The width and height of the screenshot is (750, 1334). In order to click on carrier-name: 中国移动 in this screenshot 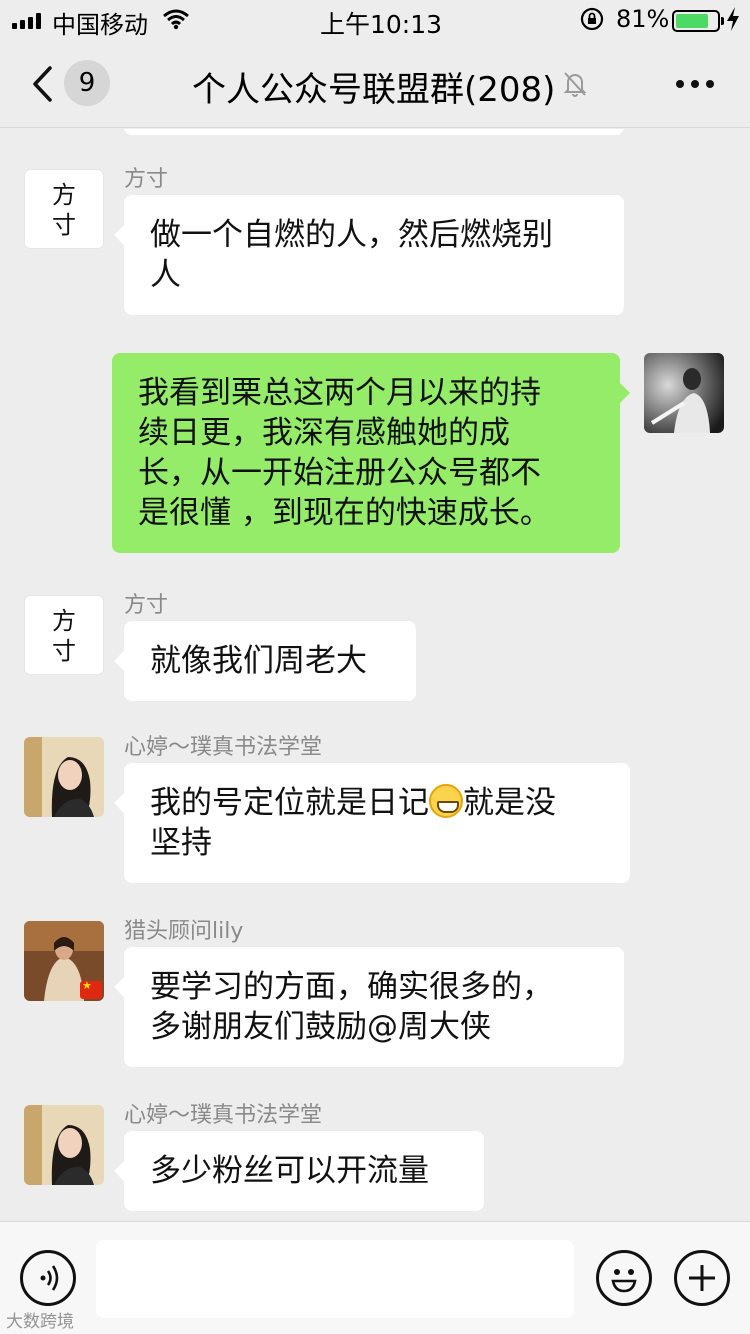, I will do `click(100, 25)`.